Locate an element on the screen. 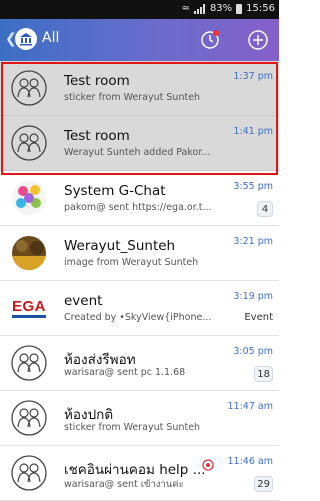 The image size is (320, 501). recent-clock-icon is located at coordinates (210, 40).